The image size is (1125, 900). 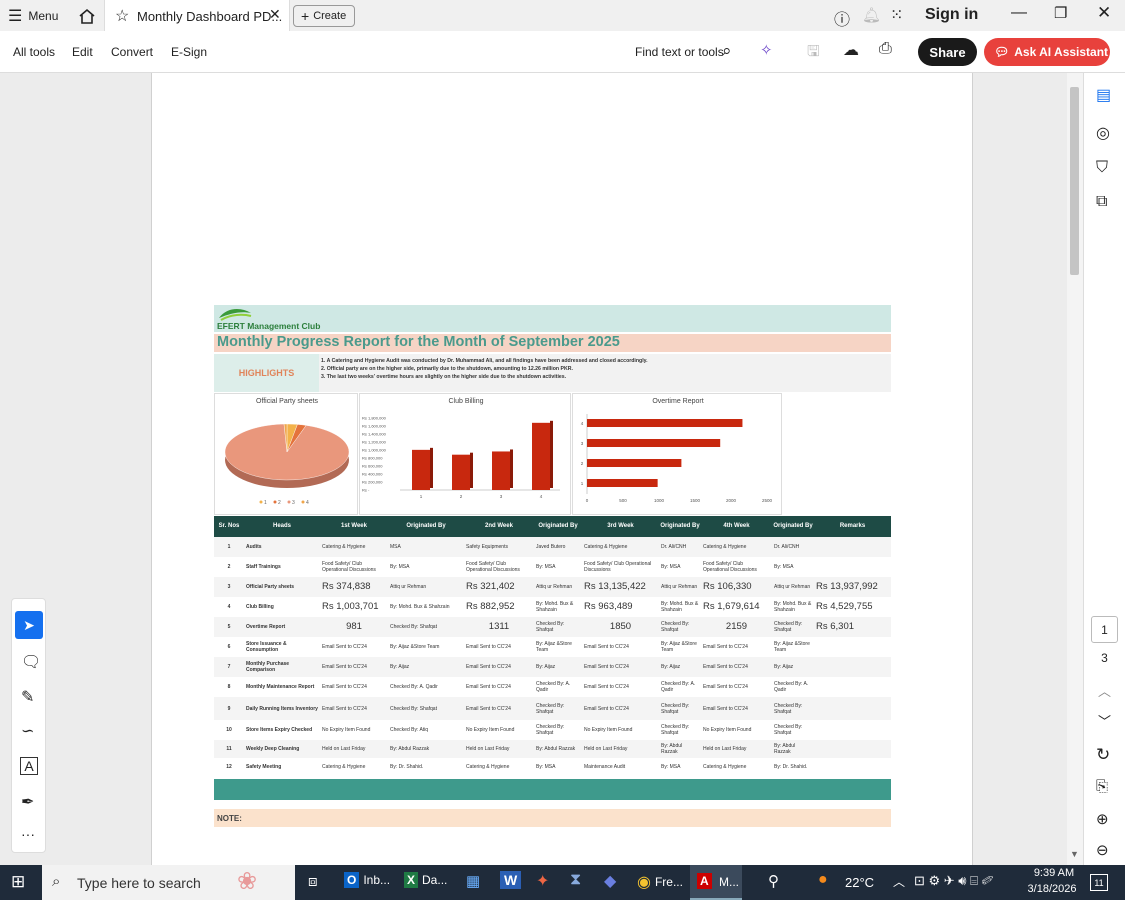 What do you see at coordinates (27, 731) in the screenshot?
I see `draw-freehand-icon: ∽` at bounding box center [27, 731].